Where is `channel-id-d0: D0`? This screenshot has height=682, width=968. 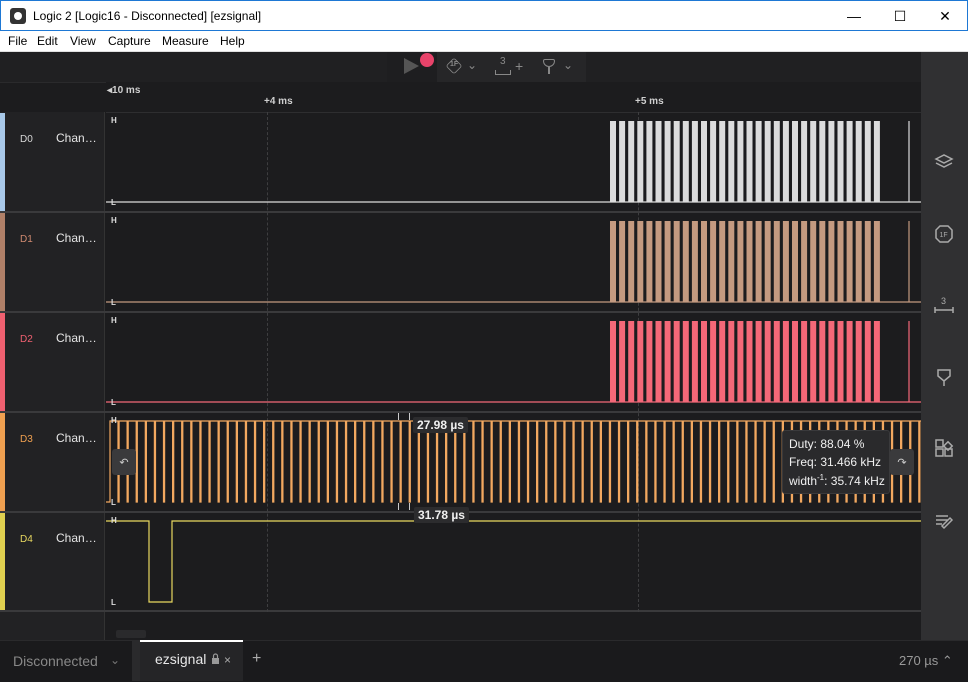 channel-id-d0: D0 is located at coordinates (26, 139).